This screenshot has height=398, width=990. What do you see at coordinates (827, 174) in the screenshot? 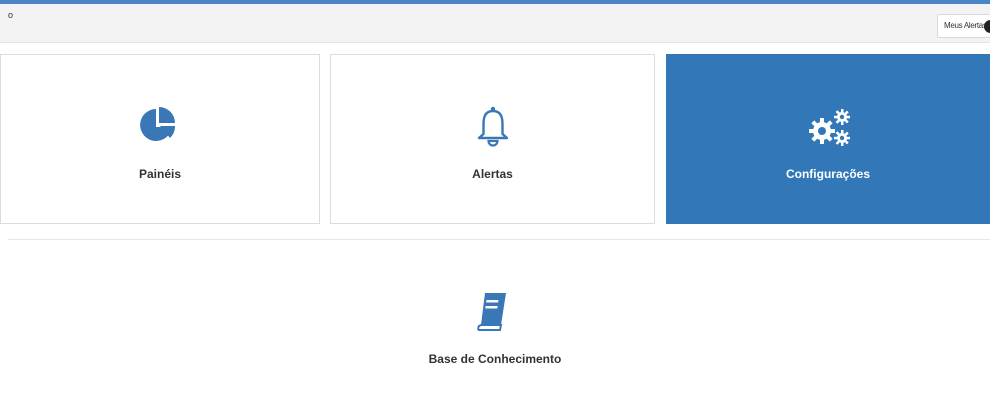
I see `tile-configuracoes-label: Configurações` at bounding box center [827, 174].